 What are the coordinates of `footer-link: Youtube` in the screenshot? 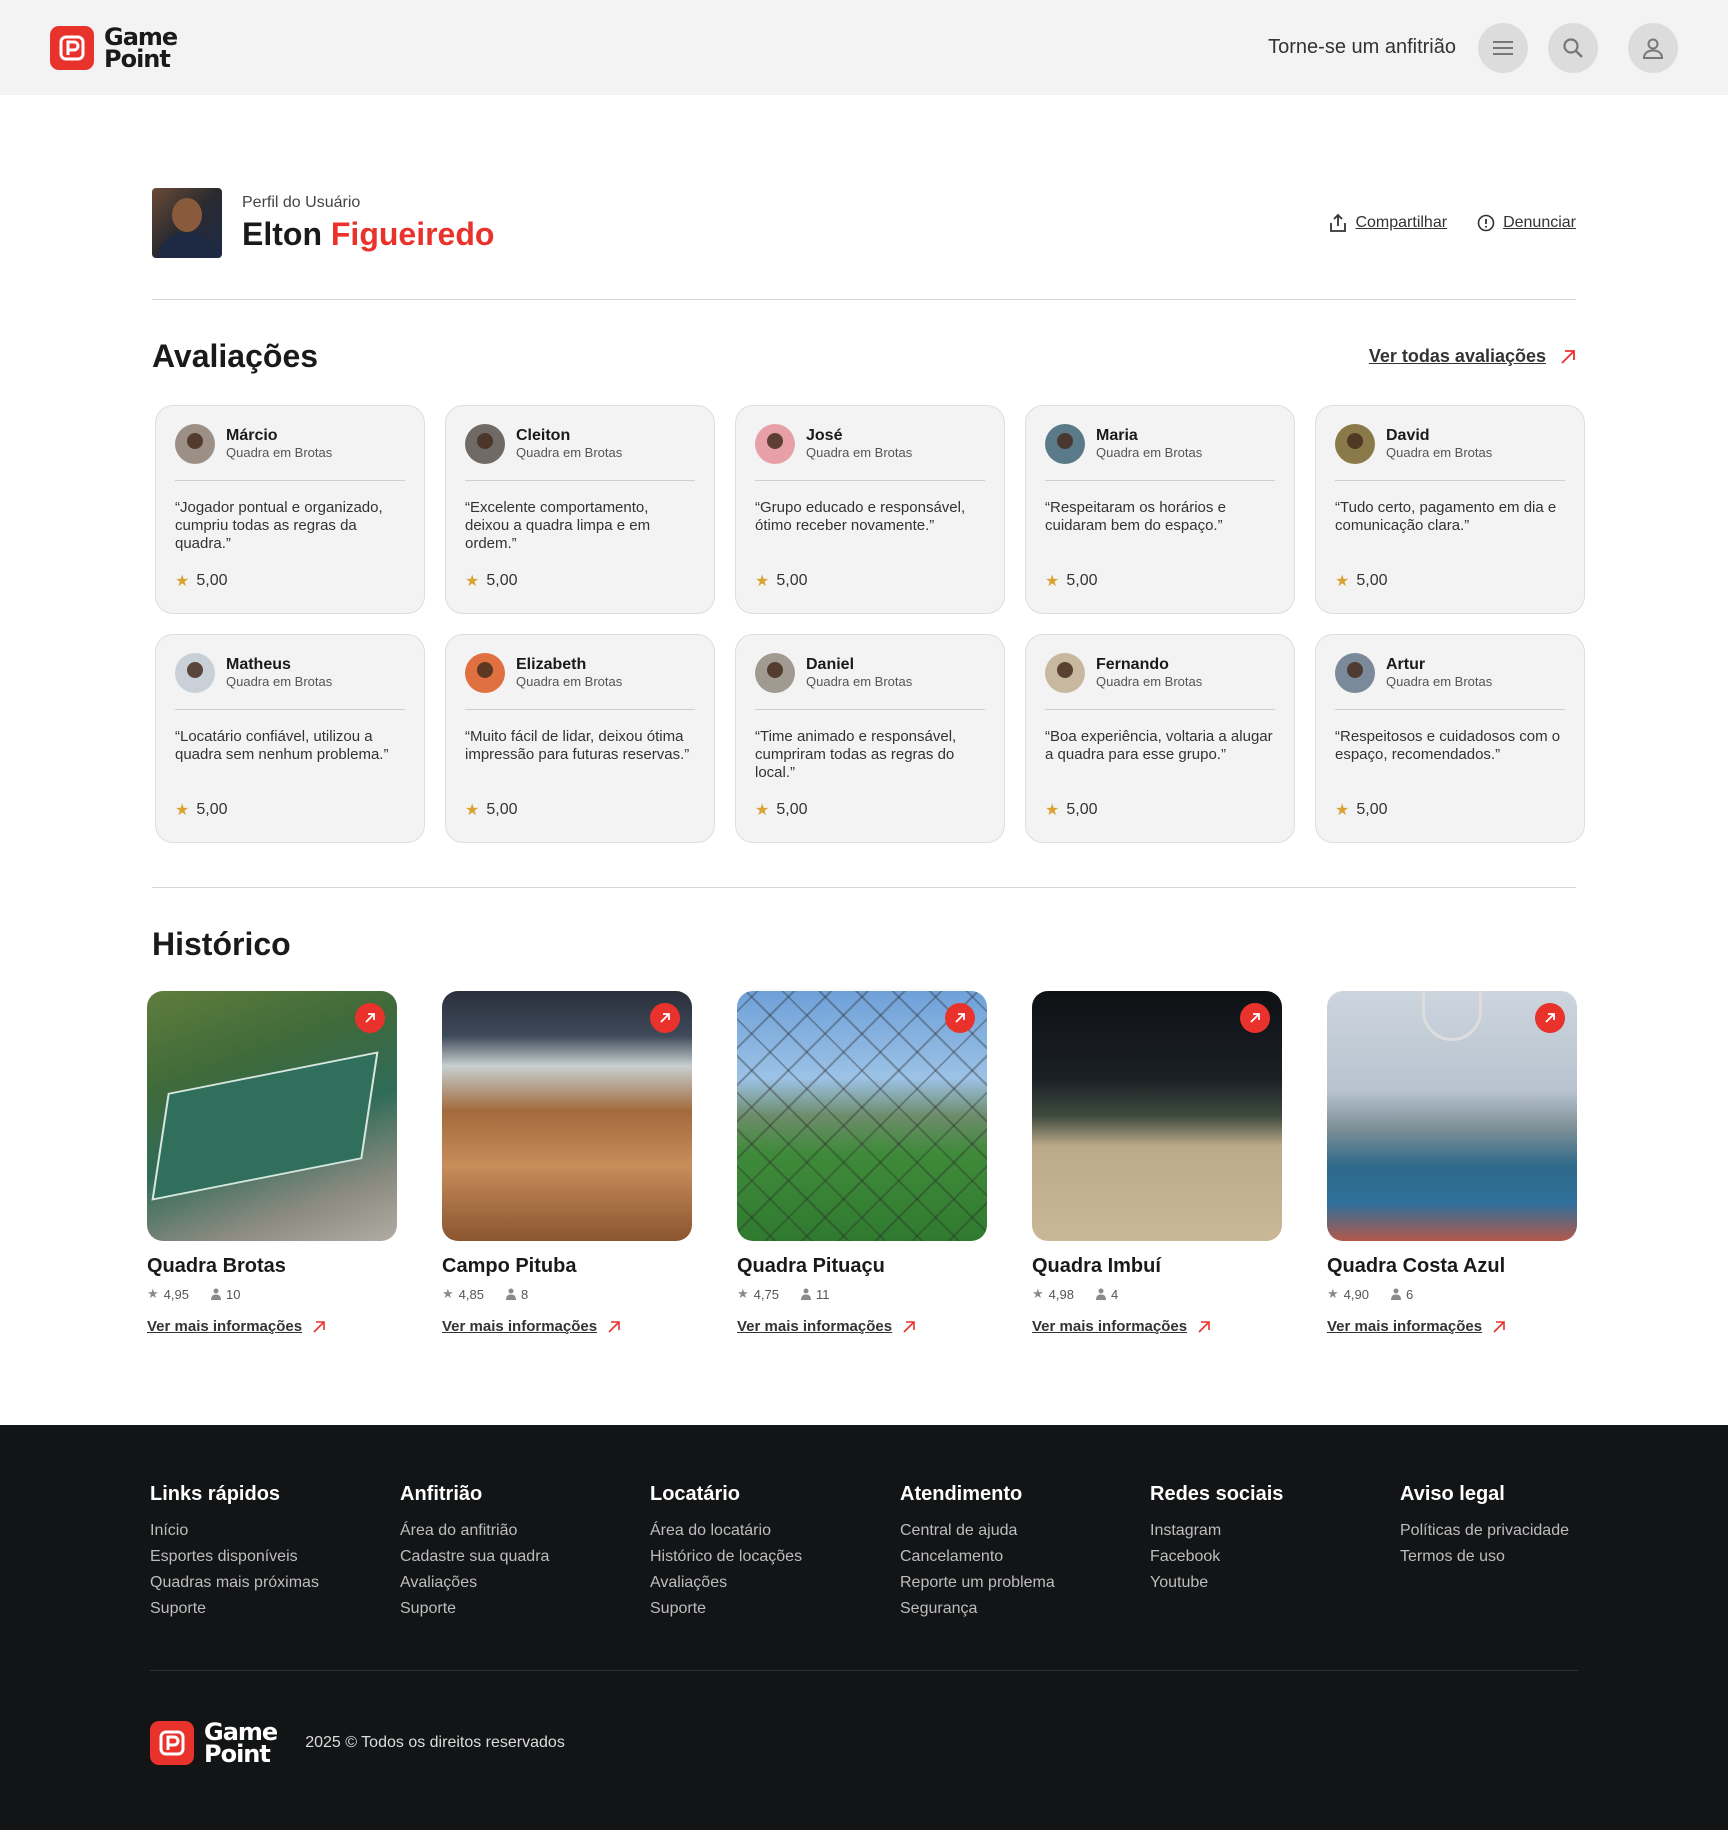 It's located at (1275, 1583).